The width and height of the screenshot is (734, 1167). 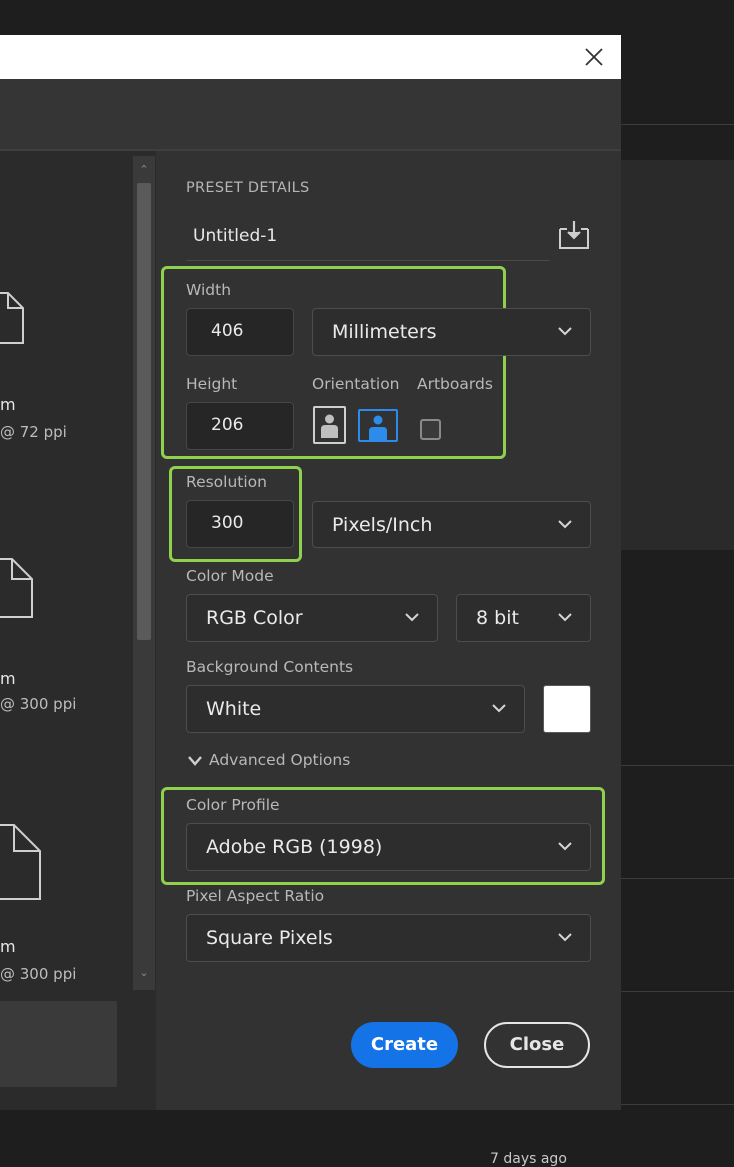 What do you see at coordinates (368, 237) in the screenshot?
I see `document-name-field: Untitled-1` at bounding box center [368, 237].